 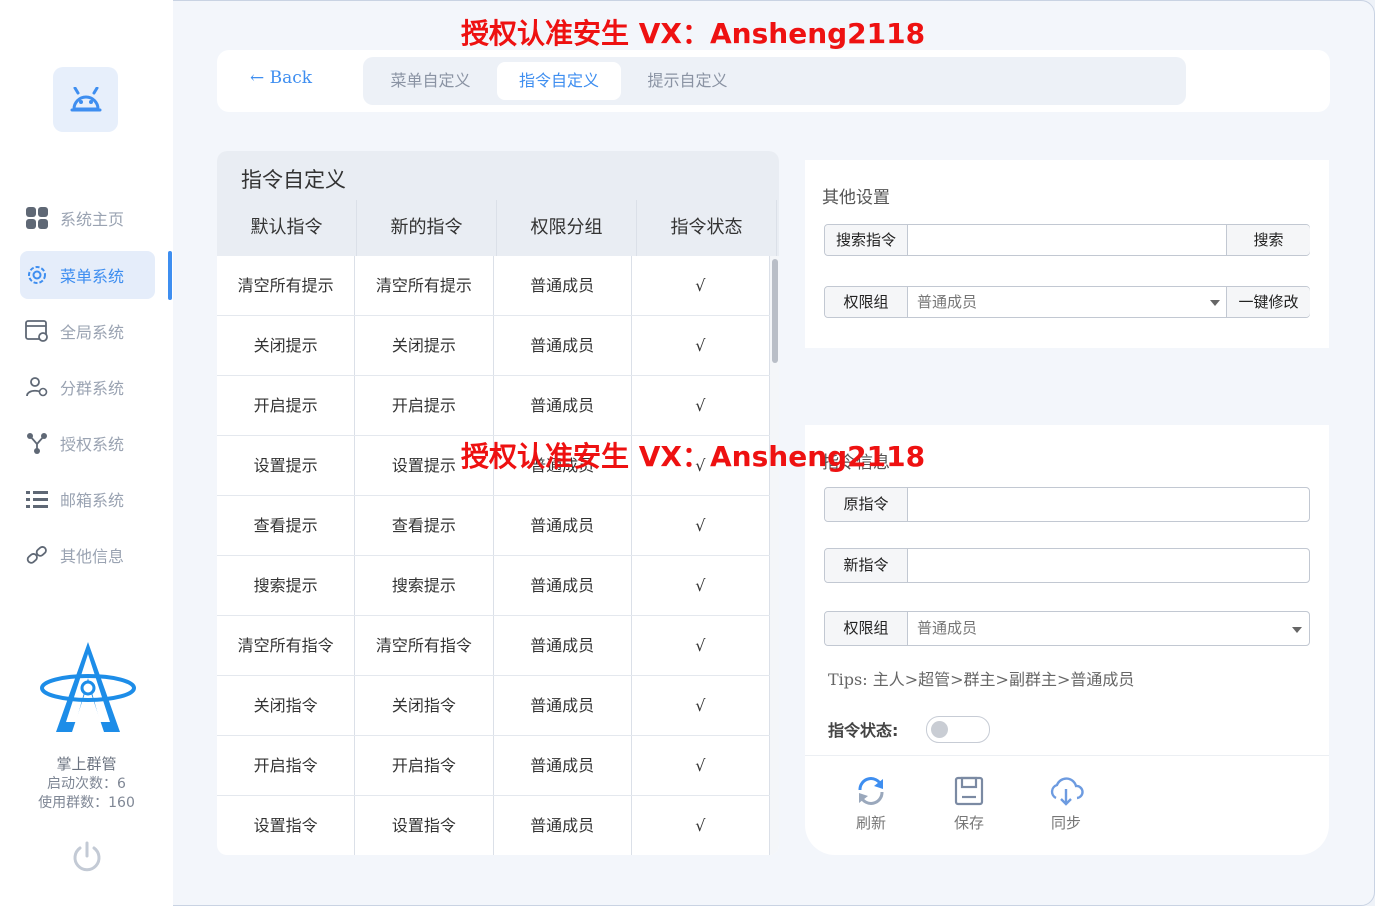 I want to click on users-icon, so click(x=37, y=387).